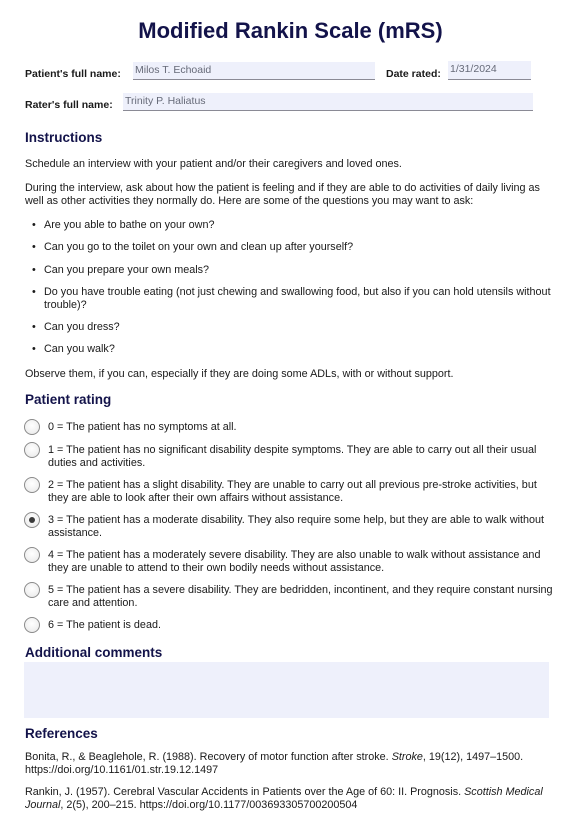  Describe the element at coordinates (69, 105) in the screenshot. I see `rater-name-label: Rater's full name:` at that location.